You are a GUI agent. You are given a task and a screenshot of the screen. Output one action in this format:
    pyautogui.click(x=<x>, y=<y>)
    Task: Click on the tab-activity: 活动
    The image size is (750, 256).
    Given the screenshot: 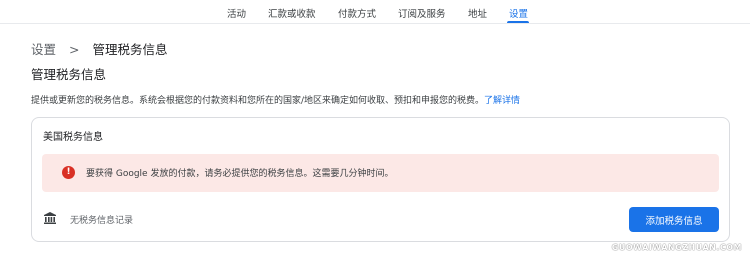 What is the action you would take?
    pyautogui.click(x=236, y=13)
    